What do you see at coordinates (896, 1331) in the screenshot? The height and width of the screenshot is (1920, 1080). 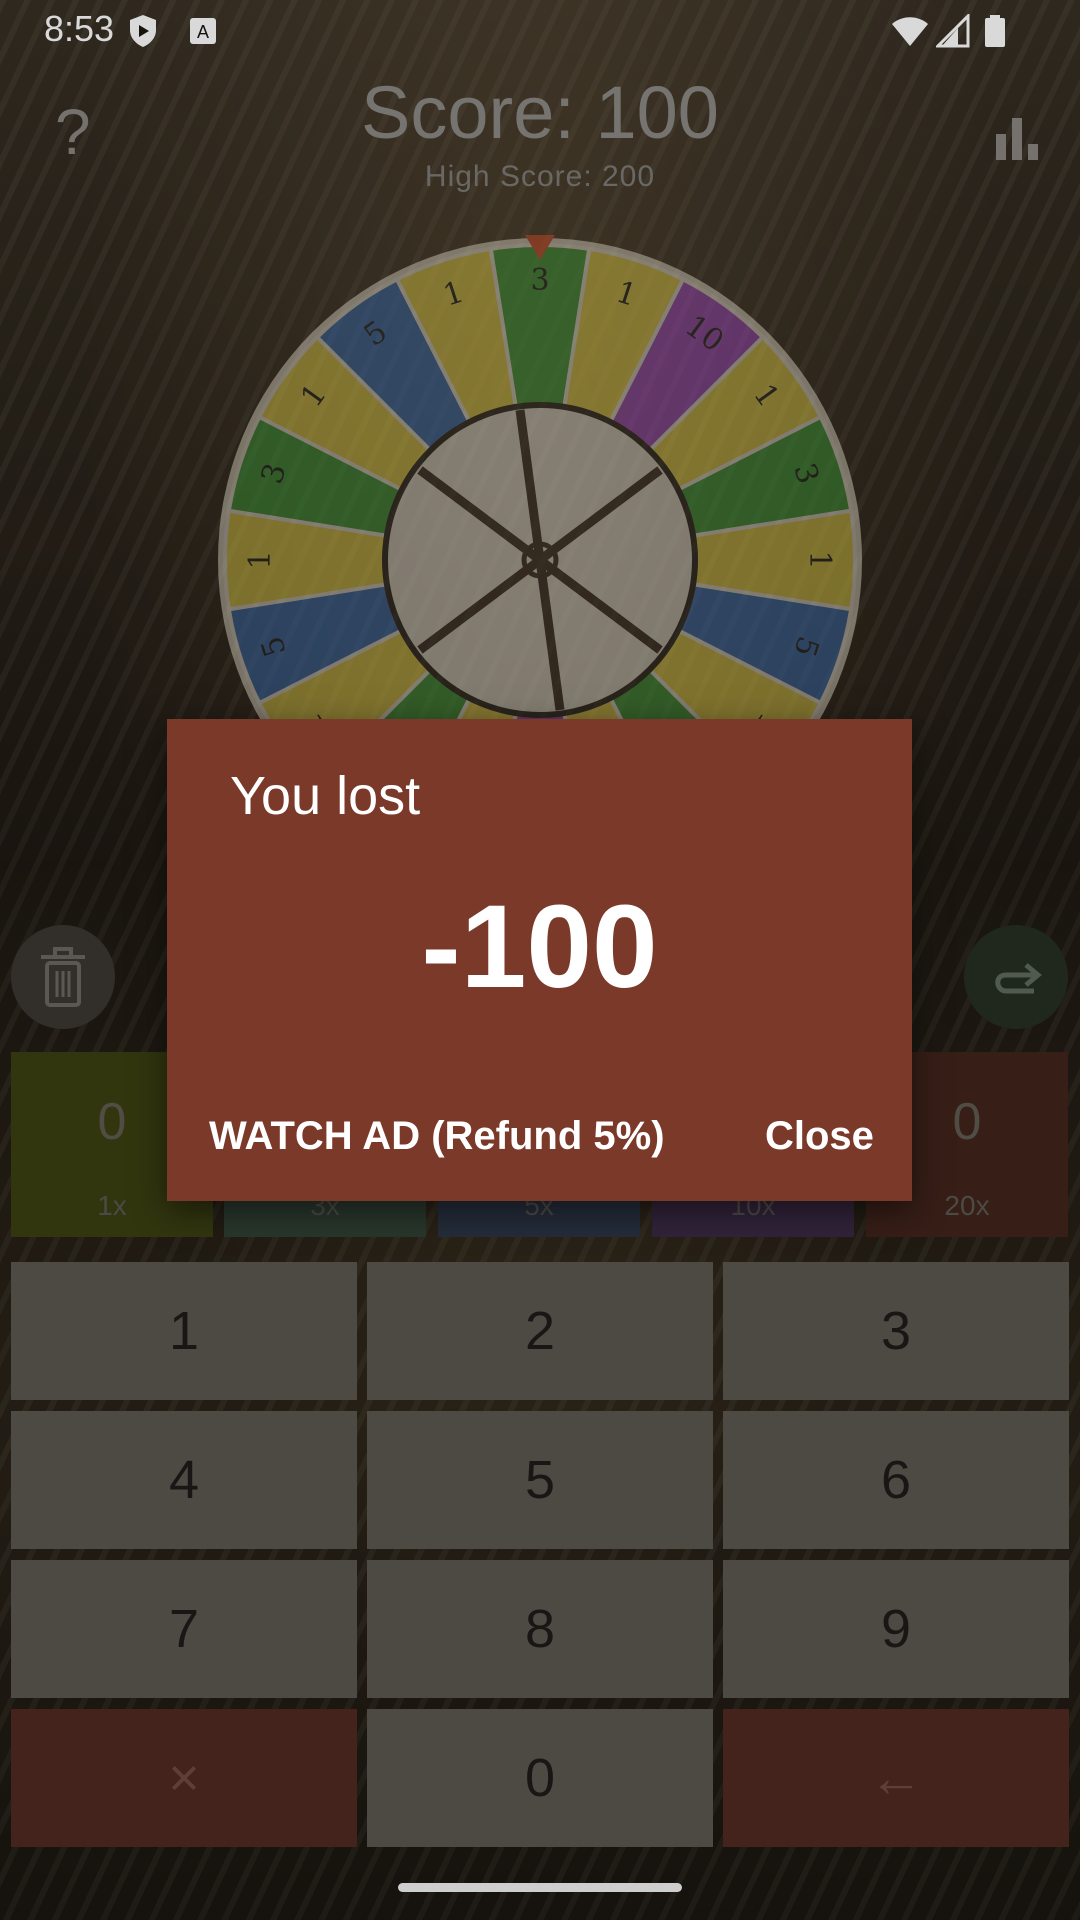 I see `key-3: 3` at bounding box center [896, 1331].